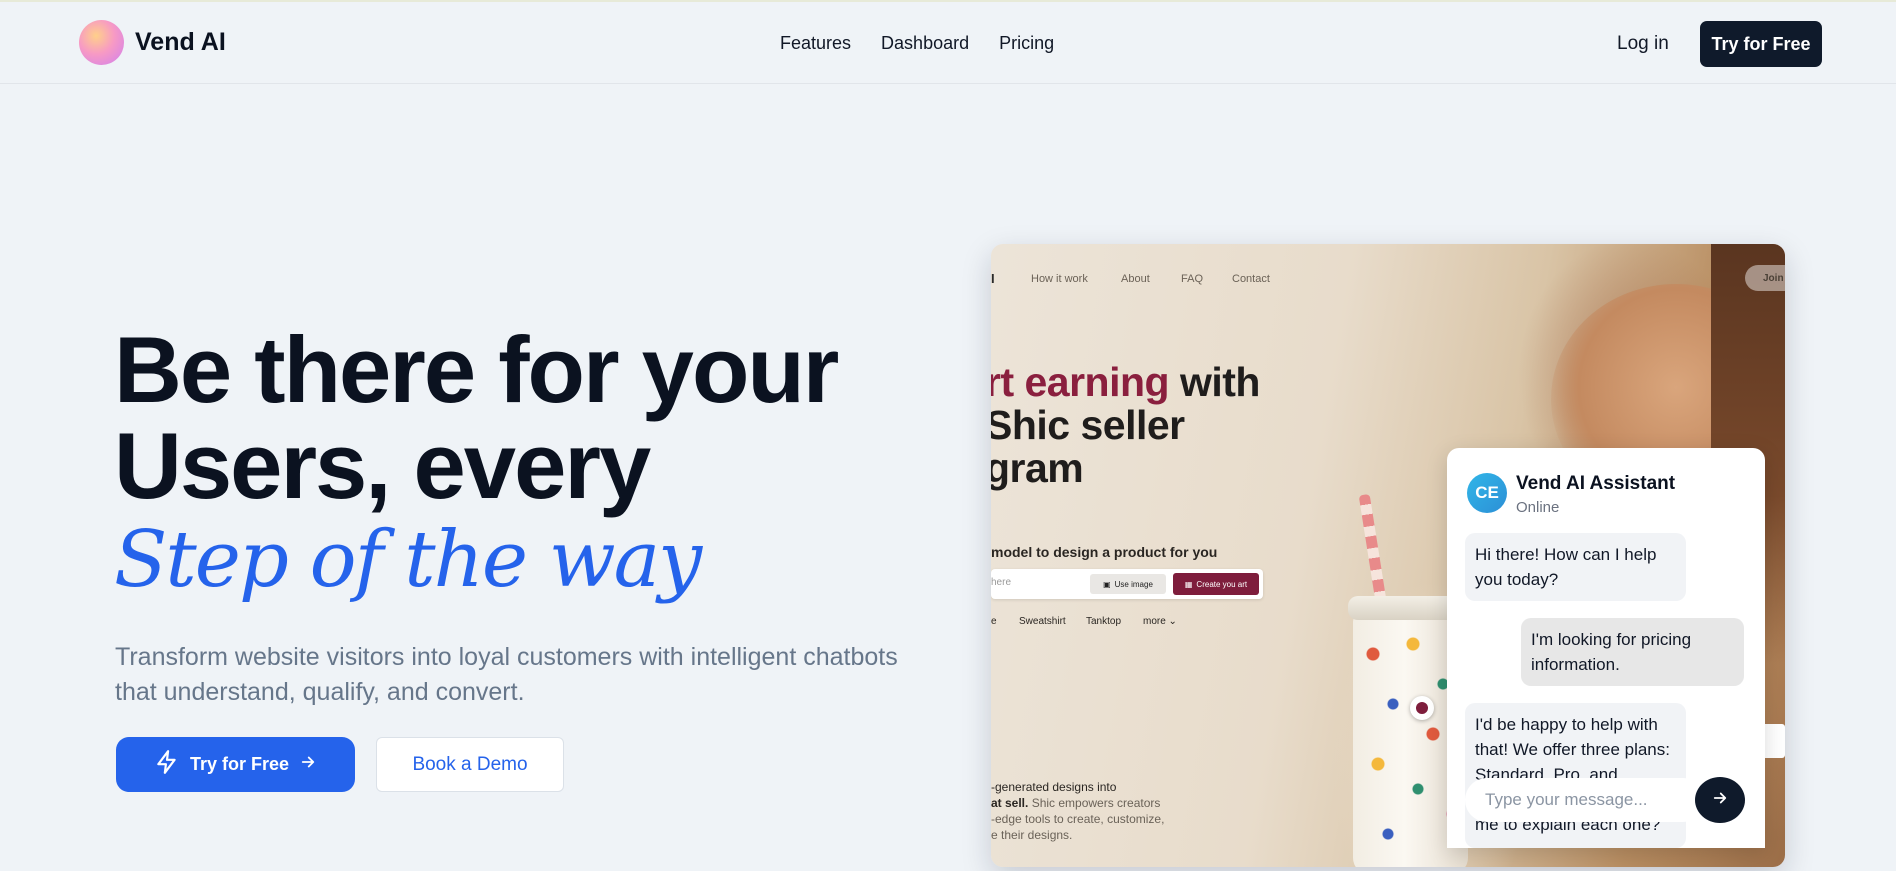  Describe the element at coordinates (1133, 584) in the screenshot. I see `preview-use-image-label: Use image` at that location.